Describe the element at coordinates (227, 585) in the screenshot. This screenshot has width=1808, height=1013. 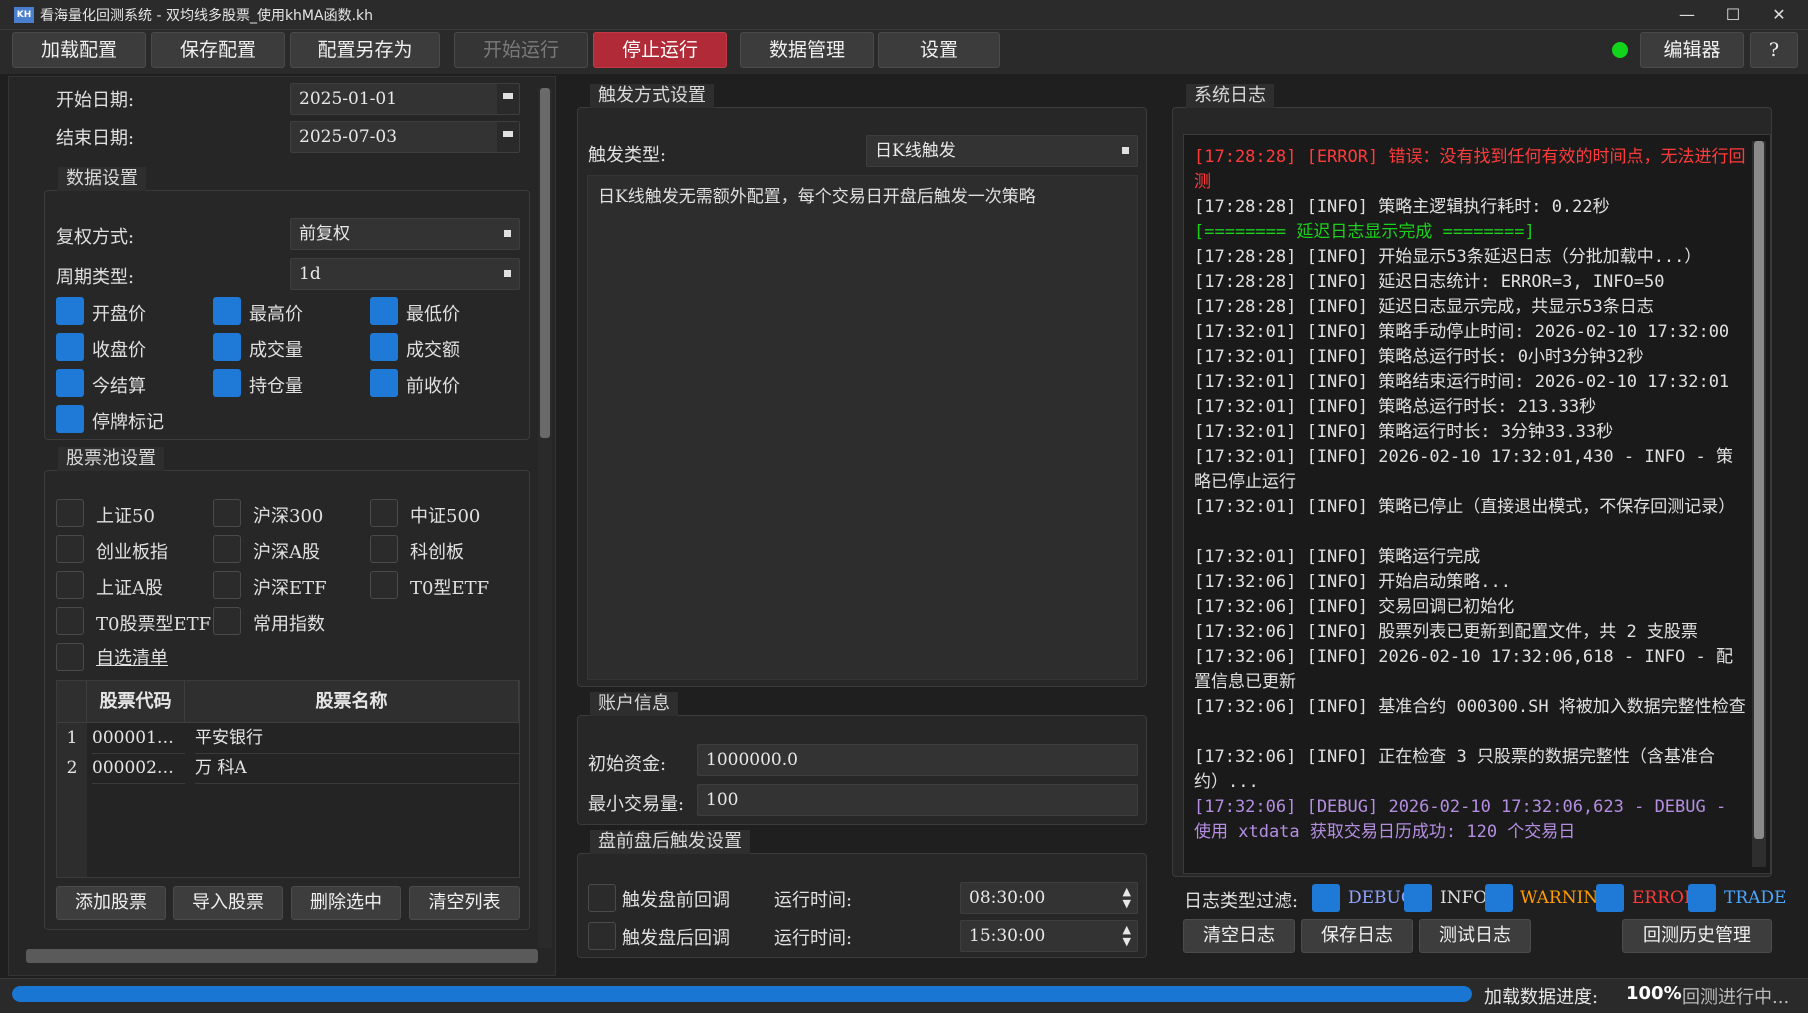
I see `checkbox-hsetf` at that location.